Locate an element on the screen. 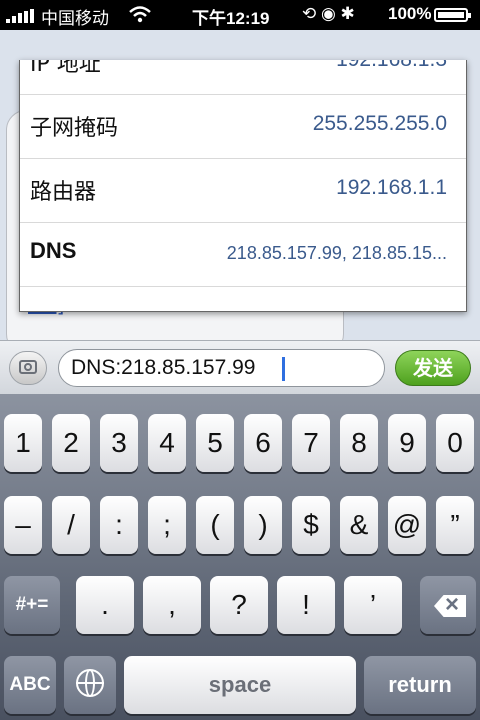 Image resolution: width=480 pixels, height=720 pixels. key-2: 2 is located at coordinates (71, 443).